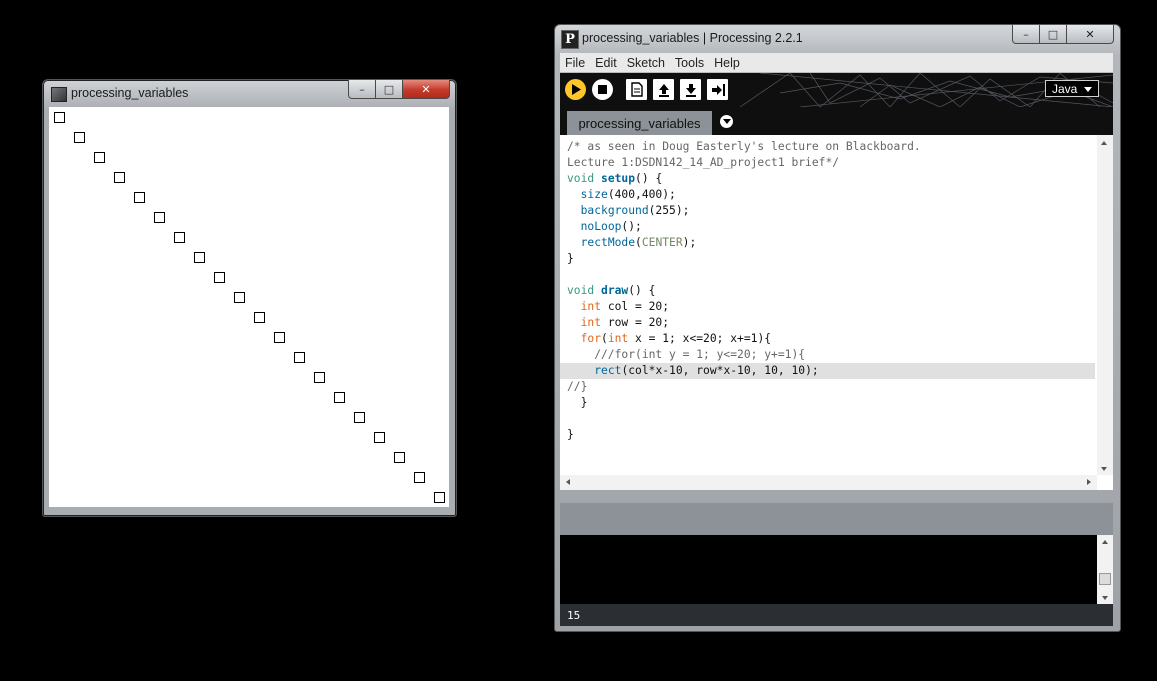  What do you see at coordinates (1104, 469) in the screenshot?
I see `scroll-down-icon` at bounding box center [1104, 469].